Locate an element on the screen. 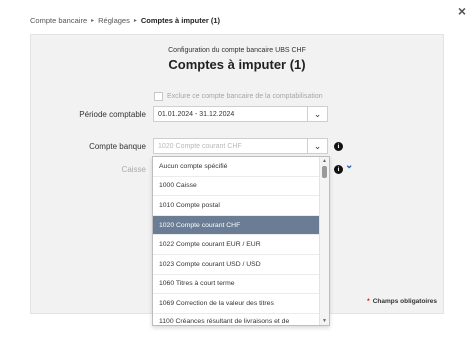  dropdown-scrollbar: ▲ ▼ is located at coordinates (324, 241).